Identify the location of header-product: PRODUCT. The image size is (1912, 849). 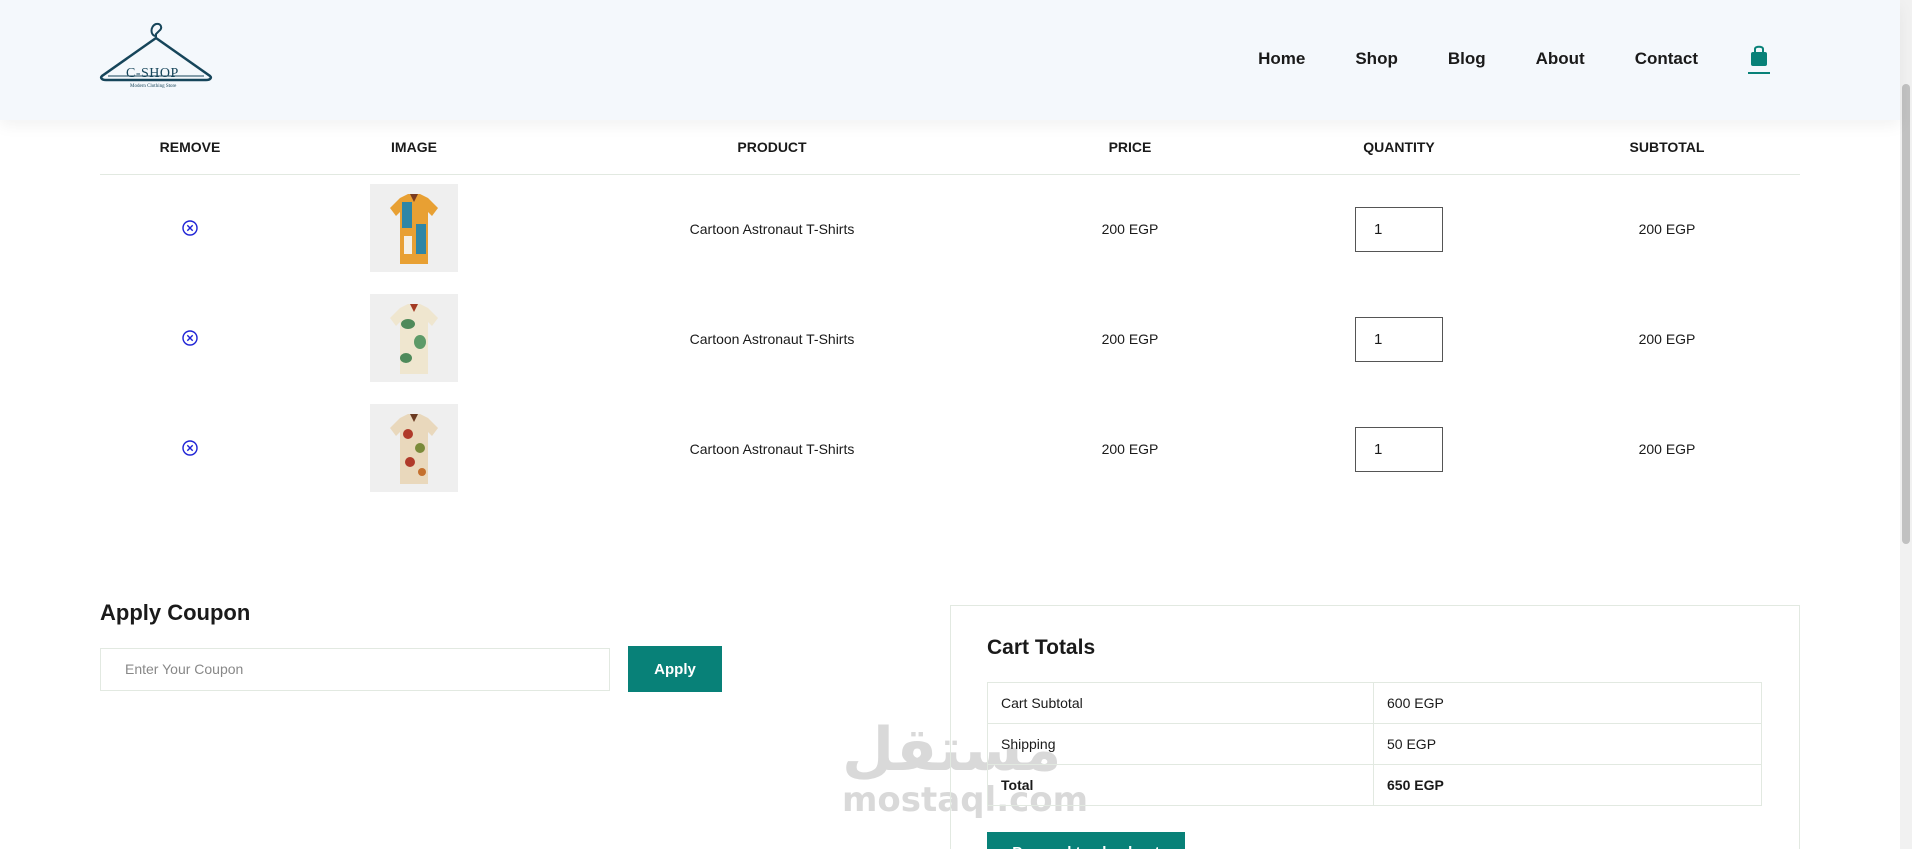
(772, 147).